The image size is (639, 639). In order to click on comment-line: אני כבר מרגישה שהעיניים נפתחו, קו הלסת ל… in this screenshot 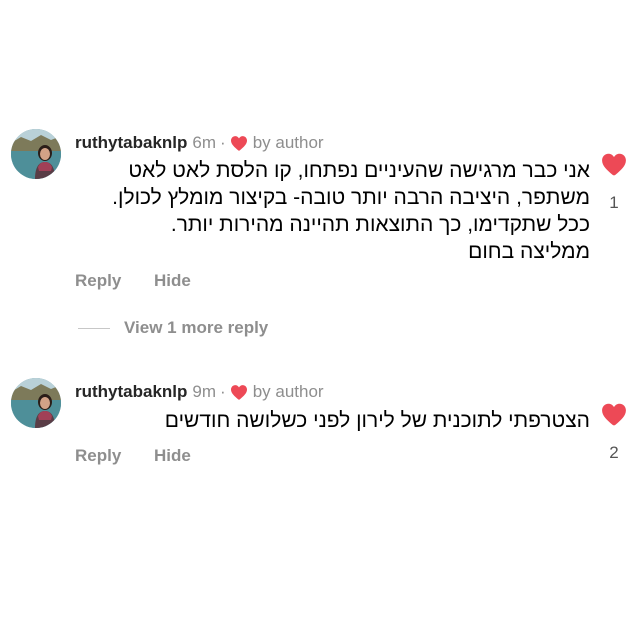, I will do `click(359, 170)`.